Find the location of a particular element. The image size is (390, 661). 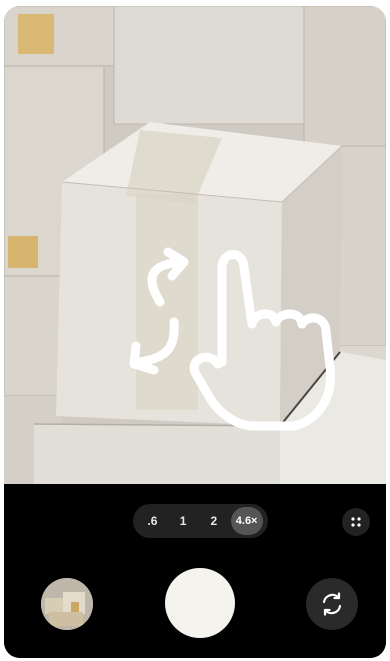

gallery-thumbnail-image is located at coordinates (67, 604).